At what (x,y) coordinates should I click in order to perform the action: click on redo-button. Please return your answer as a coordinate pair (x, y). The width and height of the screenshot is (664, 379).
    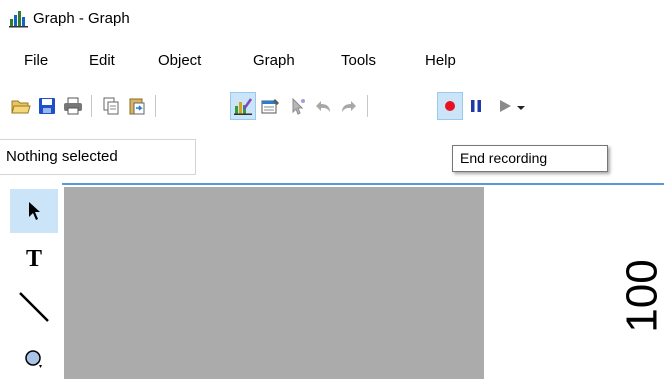
    Looking at the image, I should click on (349, 106).